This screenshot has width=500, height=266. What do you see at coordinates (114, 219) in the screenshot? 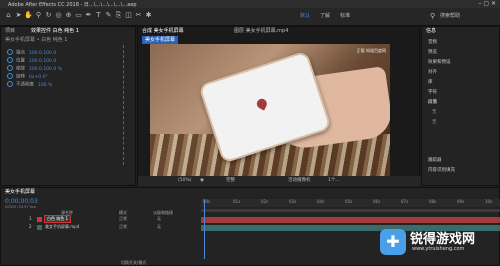
I see `layer-row-1: 1 白色 纯色 1 正常 无` at bounding box center [114, 219].